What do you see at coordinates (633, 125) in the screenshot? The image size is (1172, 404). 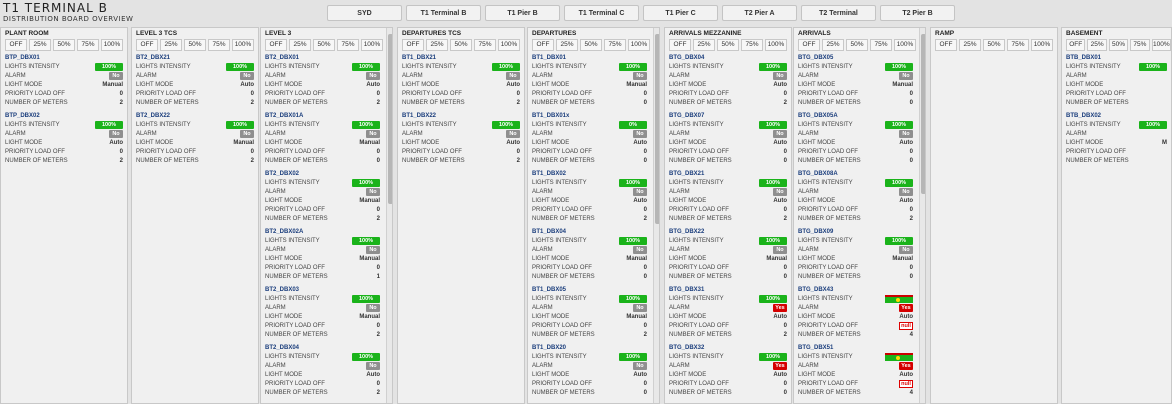 I see `intensity-badge: 0%` at bounding box center [633, 125].